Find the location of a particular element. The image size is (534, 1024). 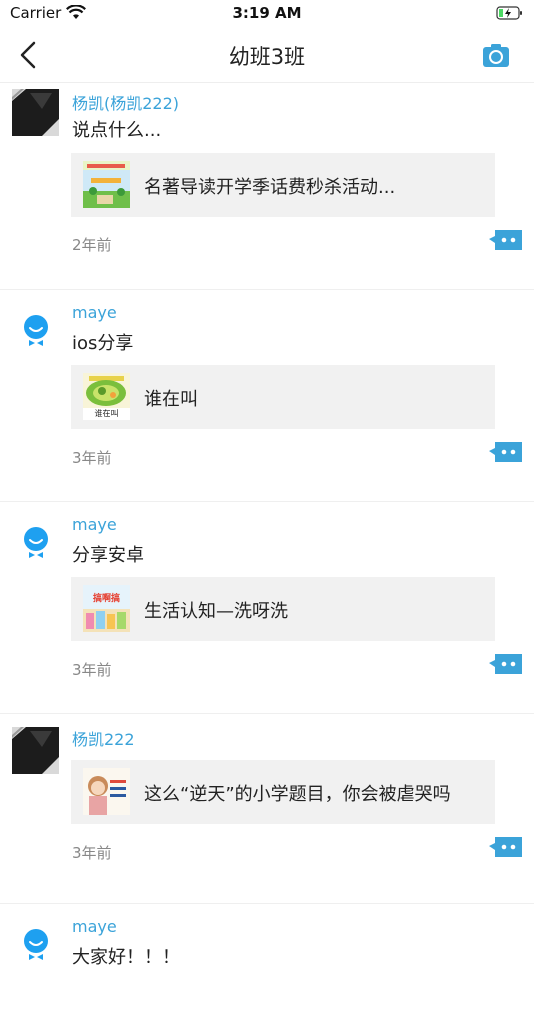

post-time: 2年前 is located at coordinates (92, 245).